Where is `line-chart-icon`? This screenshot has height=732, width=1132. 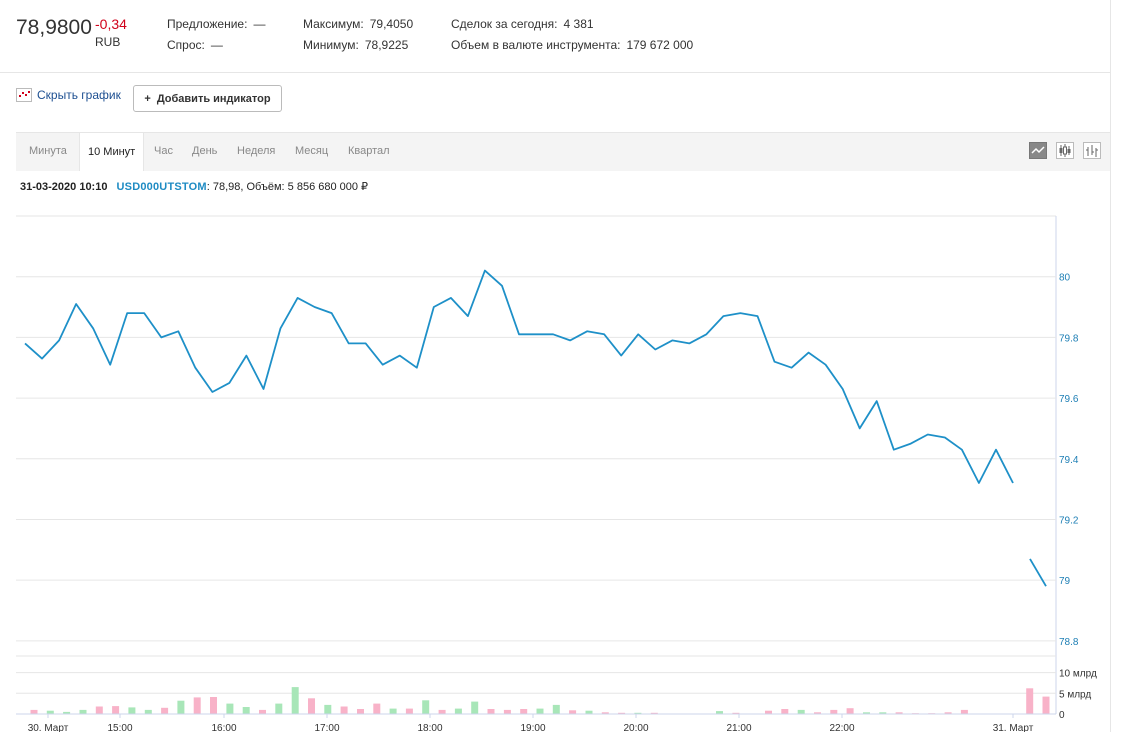 line-chart-icon is located at coordinates (1038, 150).